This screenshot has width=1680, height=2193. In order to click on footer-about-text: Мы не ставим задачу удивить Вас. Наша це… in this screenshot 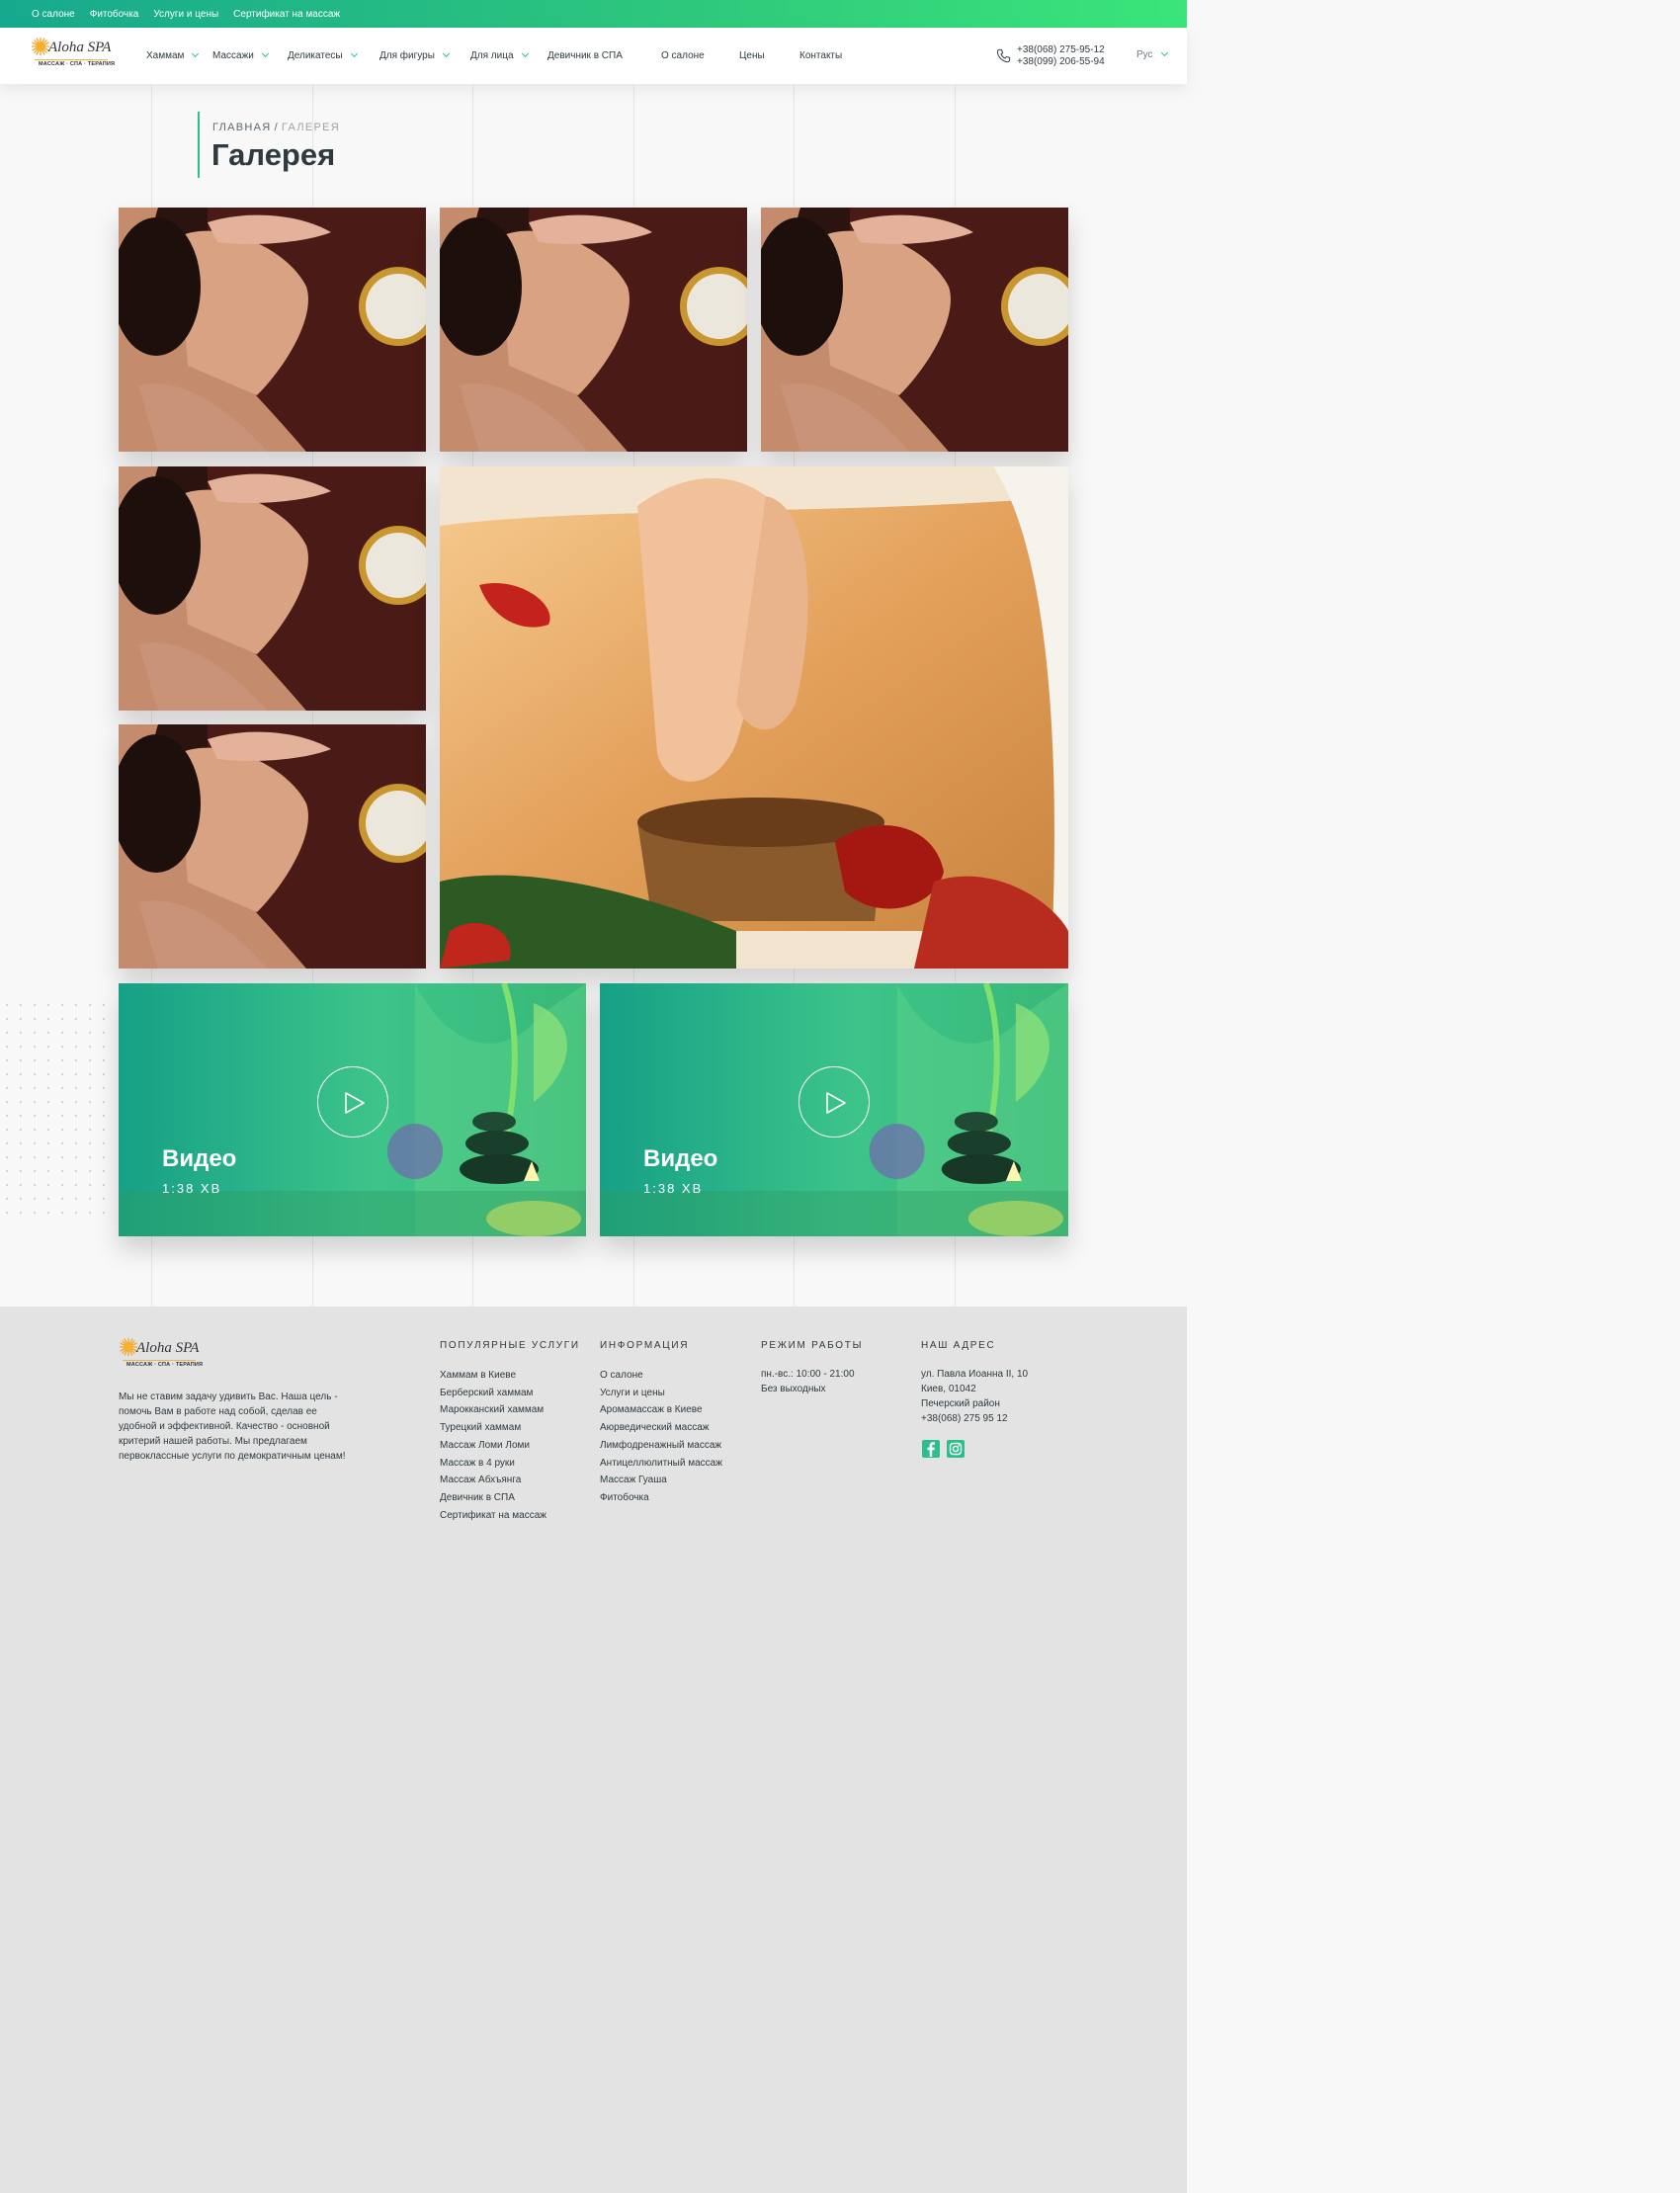, I will do `click(232, 1427)`.